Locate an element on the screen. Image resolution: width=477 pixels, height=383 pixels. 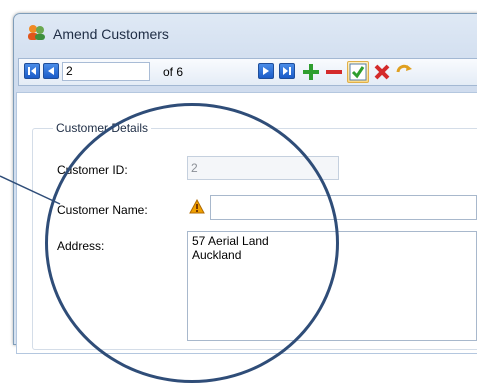
customer-id-field: 2 is located at coordinates (263, 168).